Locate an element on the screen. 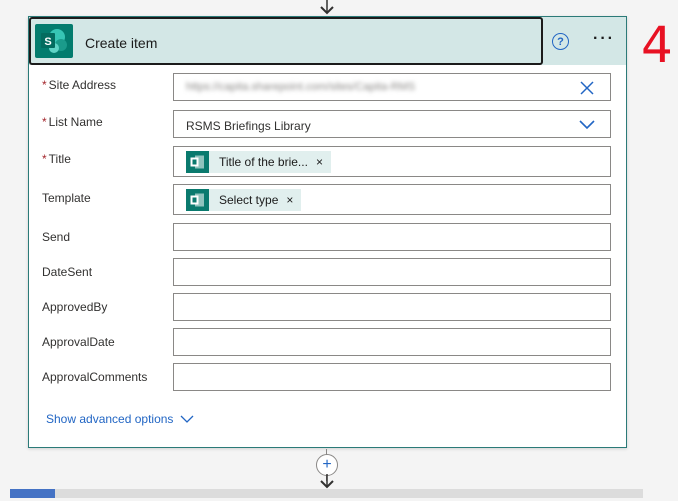 This screenshot has height=501, width=678. scrollbar-thumb is located at coordinates (32, 493).